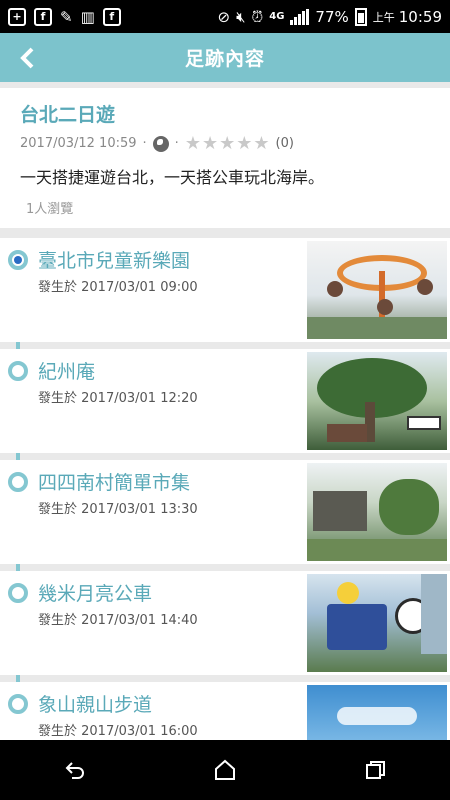 The width and height of the screenshot is (450, 800). I want to click on visit-time: 發生於 2017/03/01 12:20, so click(118, 398).